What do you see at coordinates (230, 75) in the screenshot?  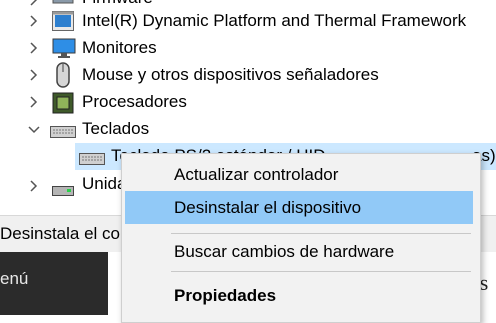 I see `tree-item-label: Mouse y otros dispositivos señaladores` at bounding box center [230, 75].